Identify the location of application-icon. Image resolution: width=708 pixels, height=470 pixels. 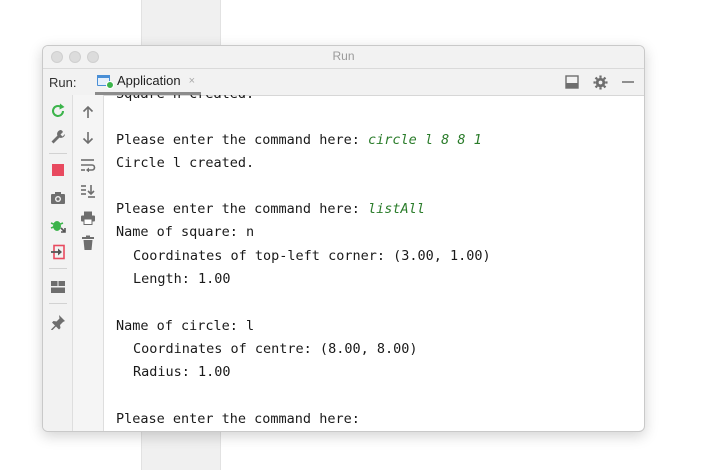
(105, 81).